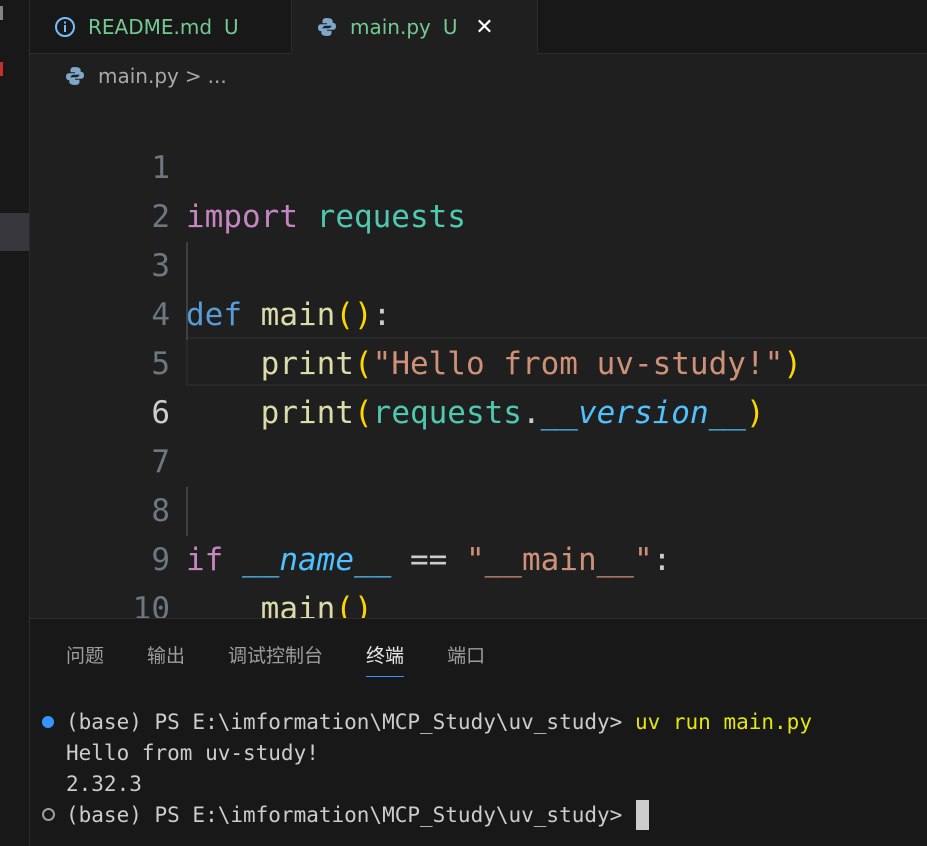 This screenshot has width=927, height=846. I want to click on code-line: 10, so click(478, 581).